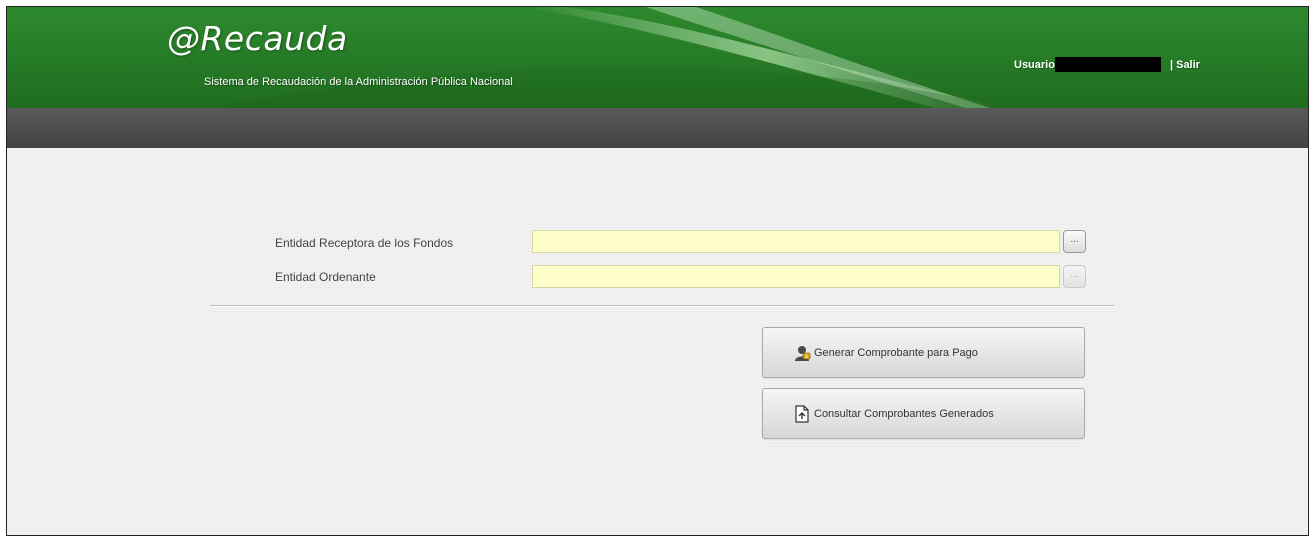 Image resolution: width=1316 pixels, height=539 pixels. What do you see at coordinates (364, 243) in the screenshot?
I see `receptora-label: Entidad Receptora de los Fondos` at bounding box center [364, 243].